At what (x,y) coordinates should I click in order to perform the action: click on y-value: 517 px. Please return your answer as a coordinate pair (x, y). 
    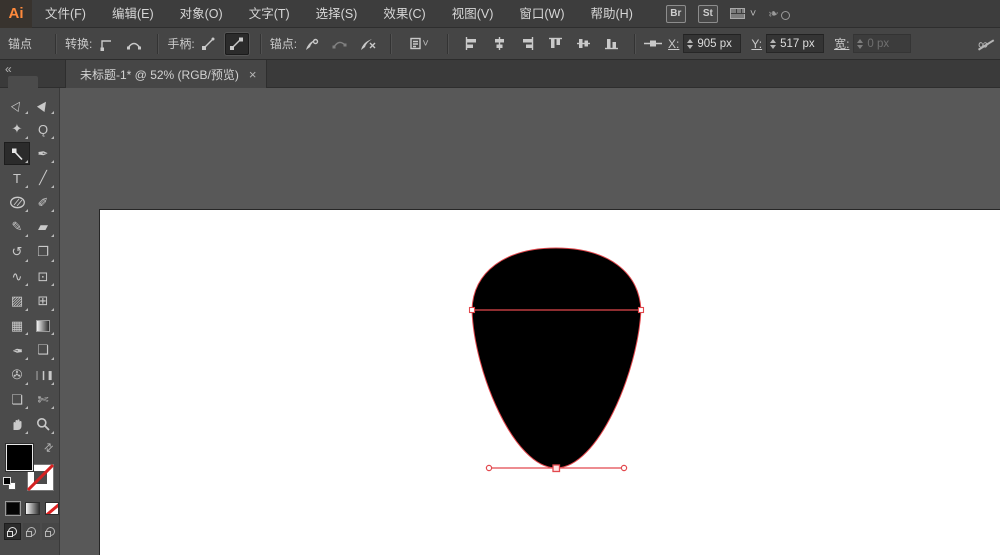
    Looking at the image, I should click on (799, 44).